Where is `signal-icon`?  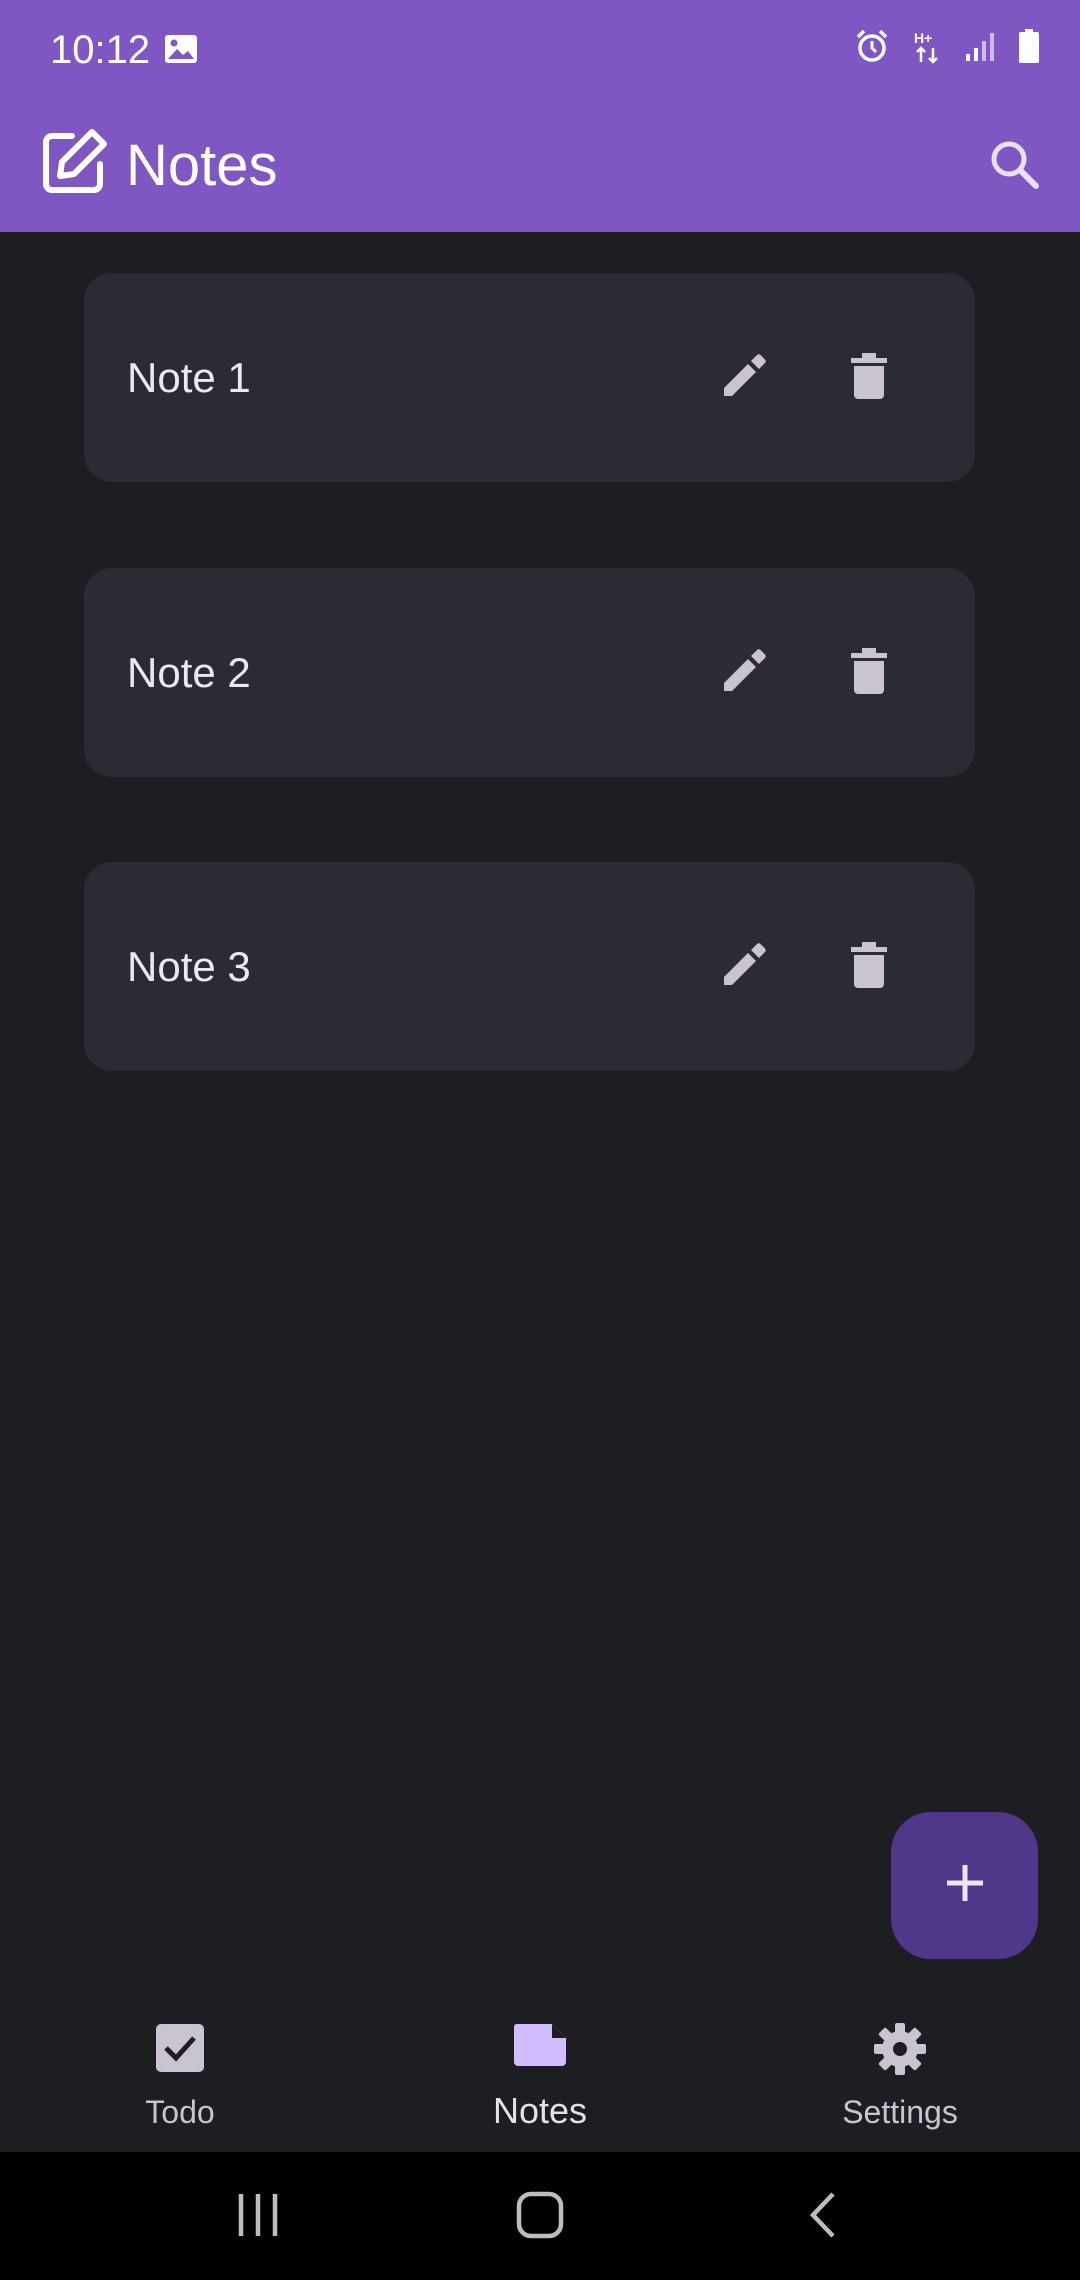 signal-icon is located at coordinates (980, 48).